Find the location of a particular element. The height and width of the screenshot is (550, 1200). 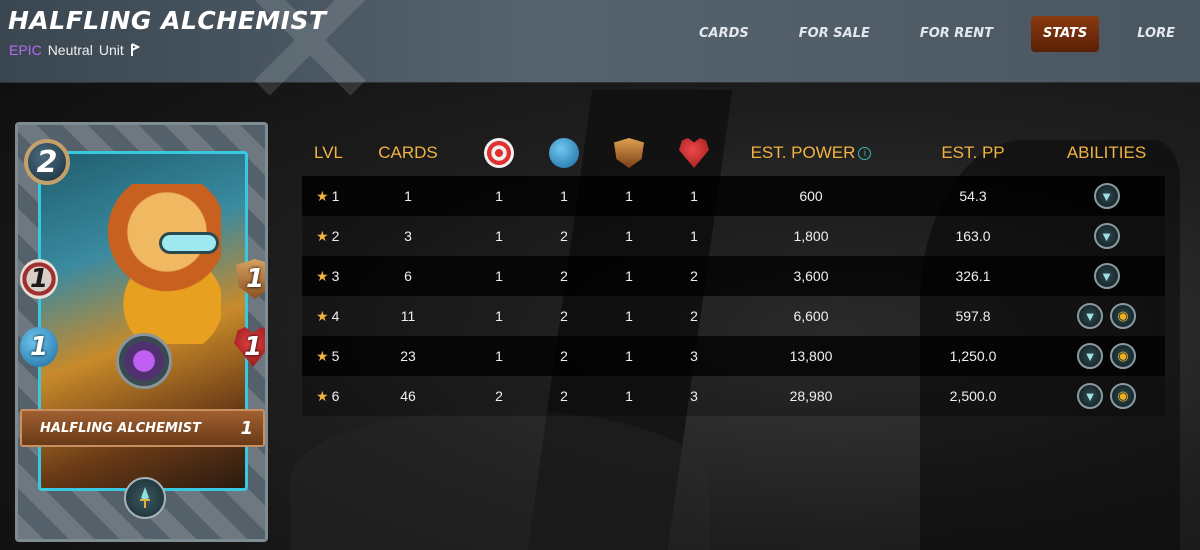

lvl-cell: ★ 3 is located at coordinates (327, 276).